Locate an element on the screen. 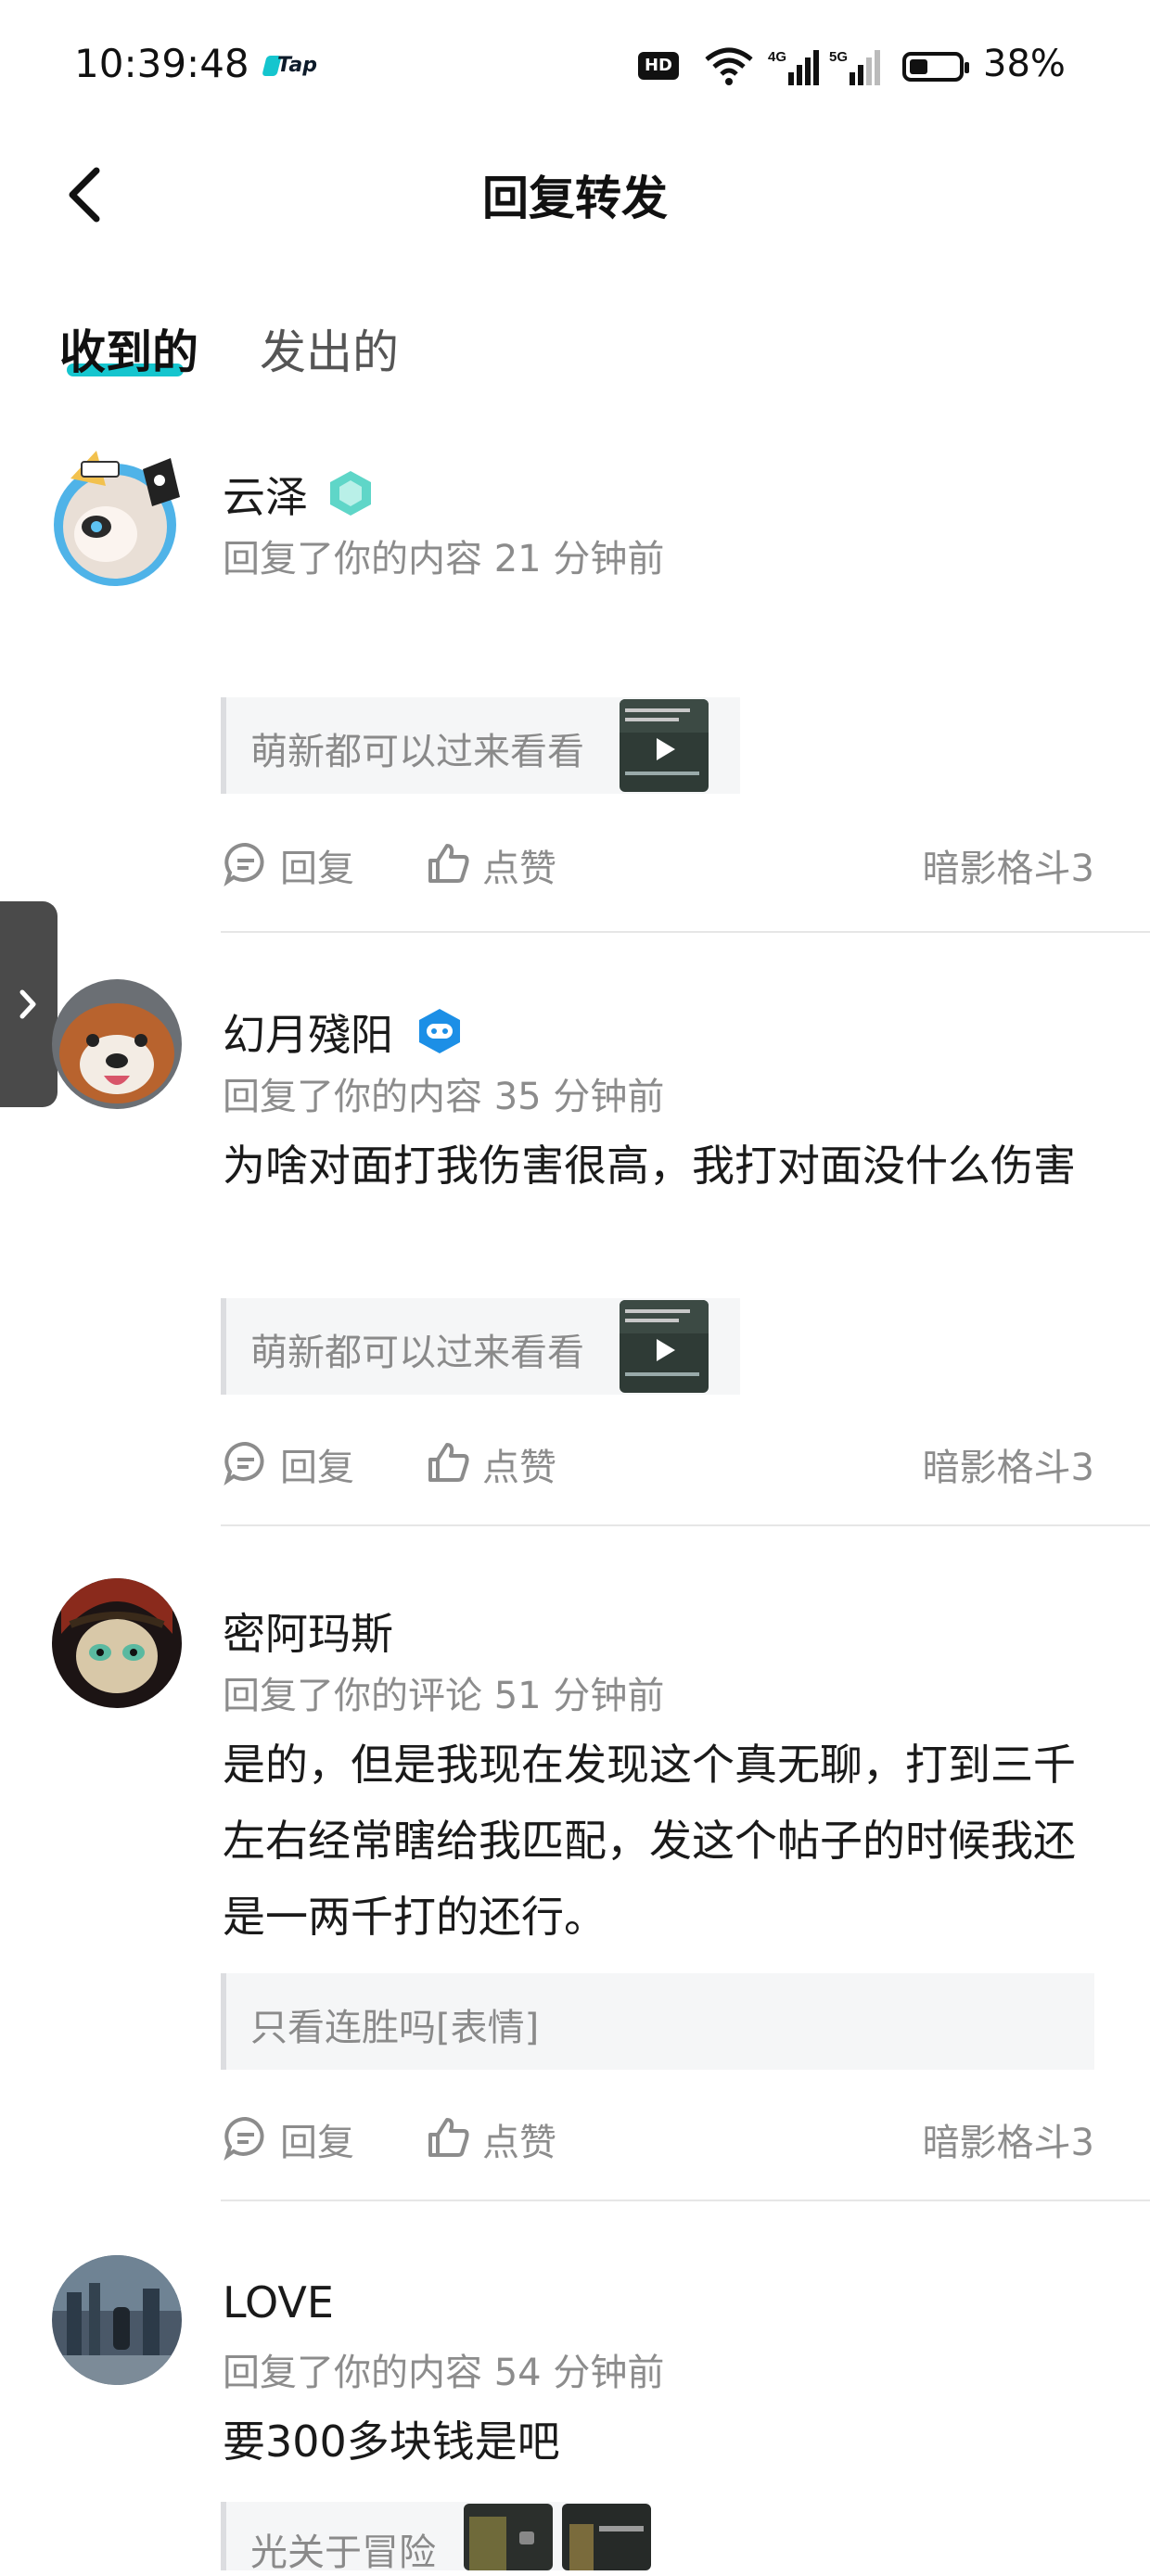  tab-bar: 收到的 发出的 is located at coordinates (575, 353).